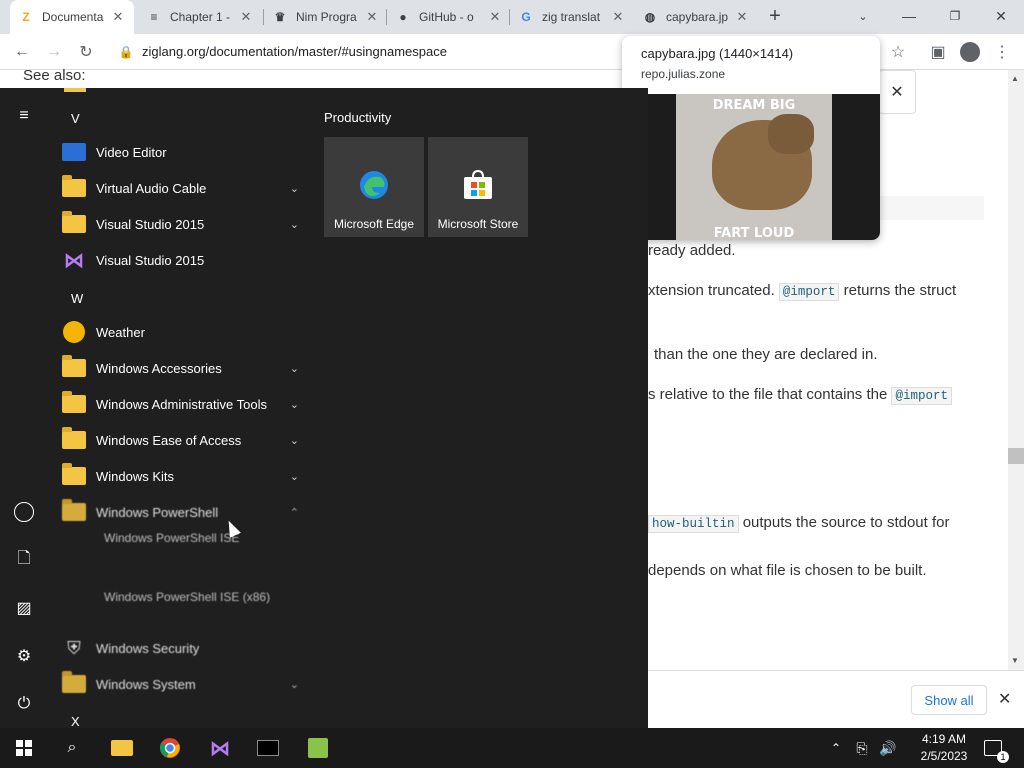  Describe the element at coordinates (898, 52) in the screenshot. I see `bookmark-star-icon: ☆` at that location.